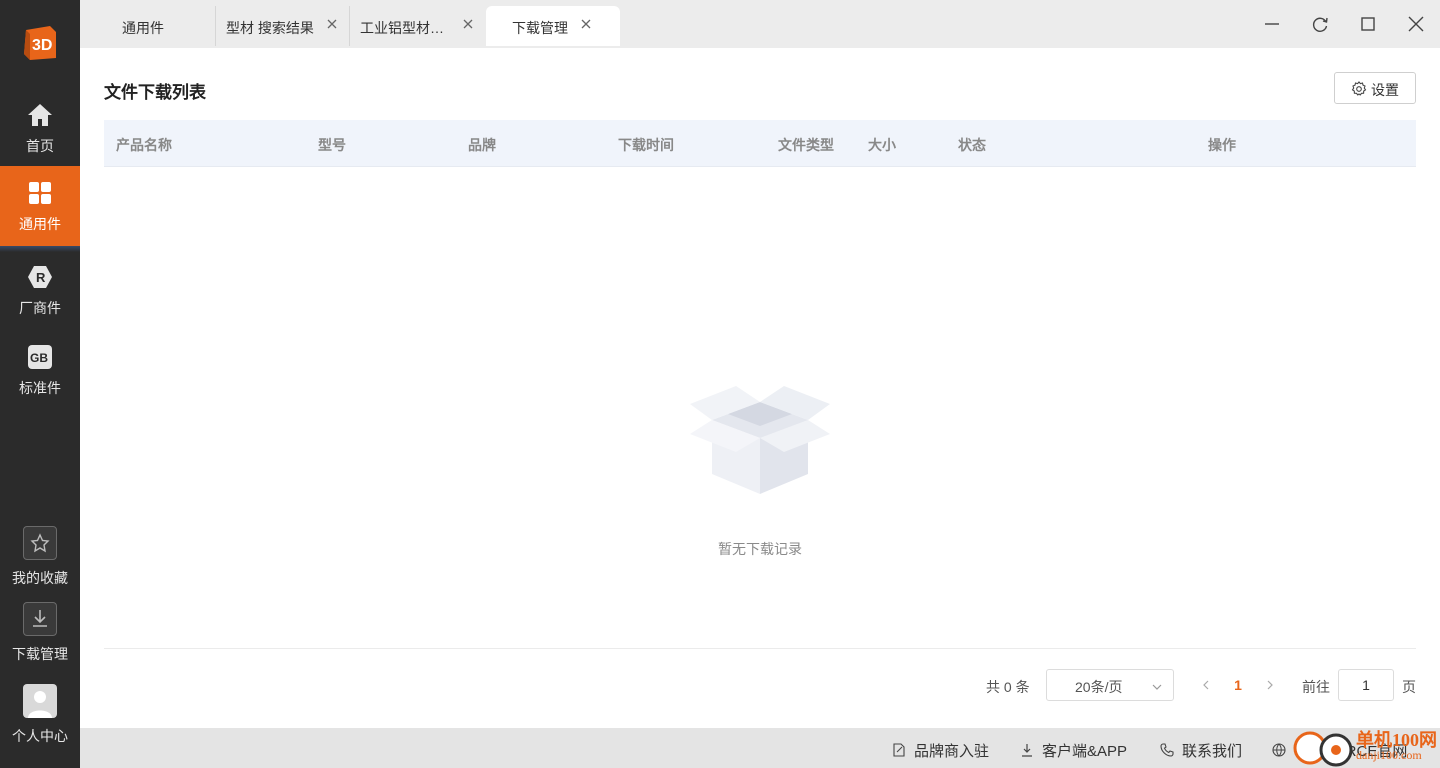 This screenshot has width=1440, height=768. What do you see at coordinates (760, 748) in the screenshot?
I see `footer: 品牌商入驻 客户端&APP 联系我们 3DSOURCE官网` at bounding box center [760, 748].